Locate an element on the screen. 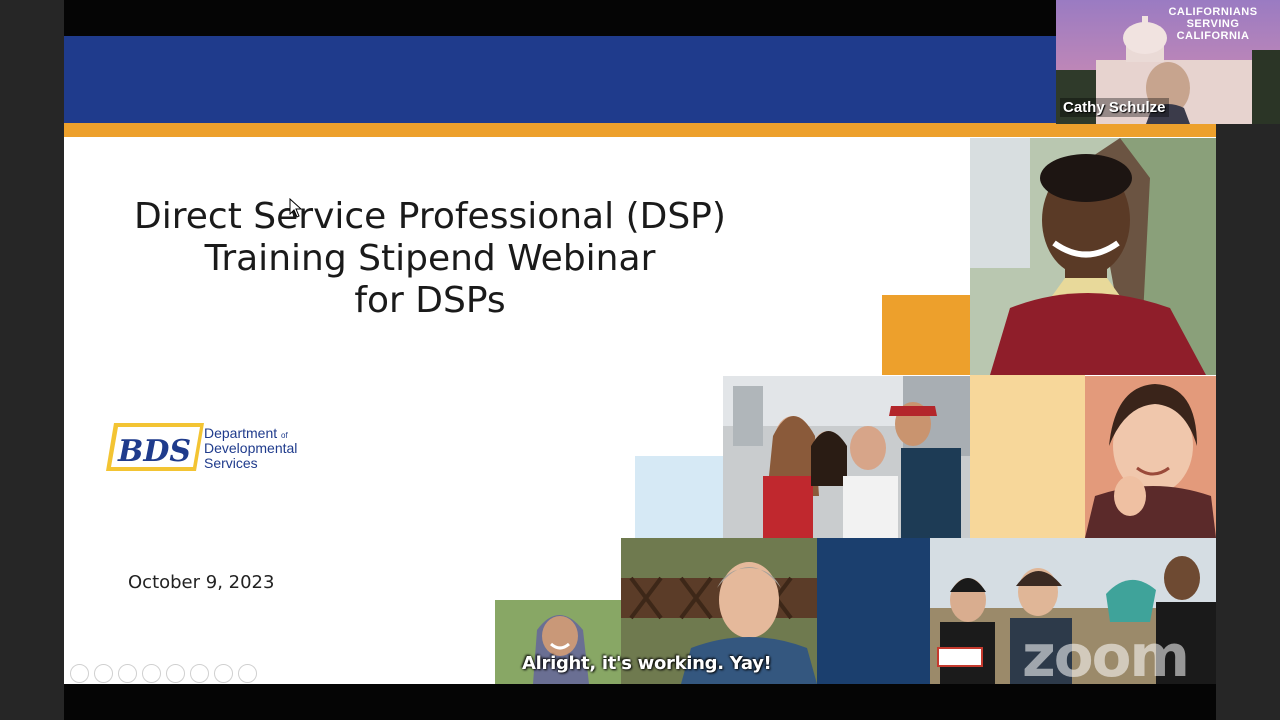  live-caption: Alright, it's working. Yay! is located at coordinates (647, 663).